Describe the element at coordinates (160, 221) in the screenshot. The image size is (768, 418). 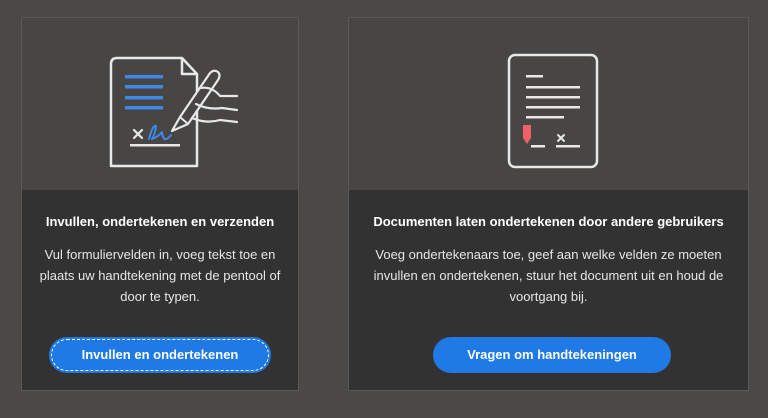
I see `card-title: Invullen, ondertekenen en verzenden` at that location.